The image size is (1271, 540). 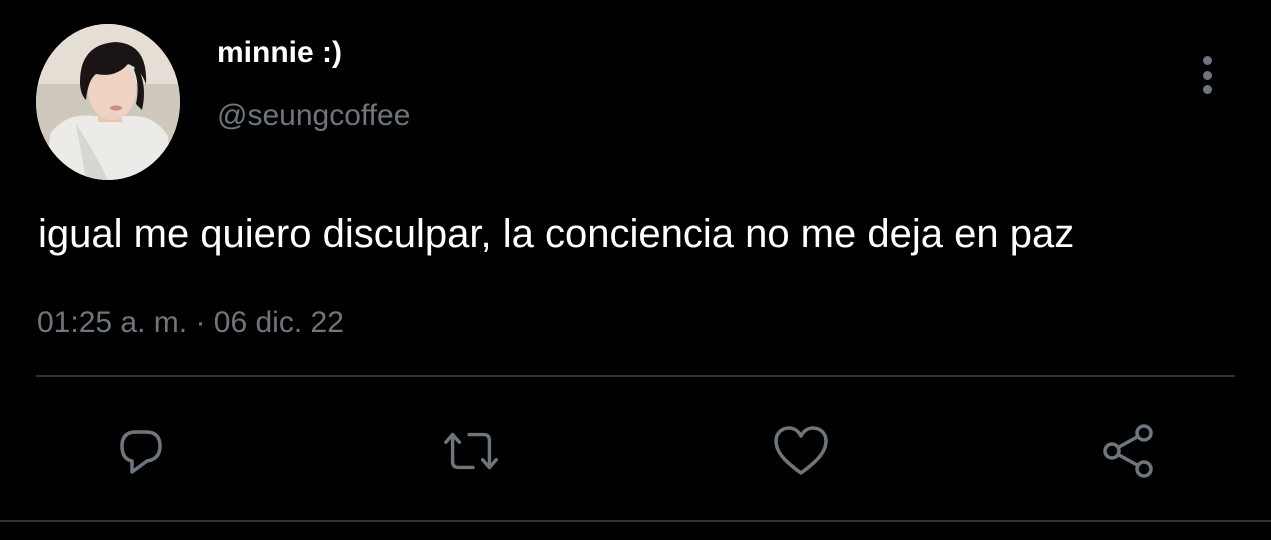 What do you see at coordinates (112, 322) in the screenshot?
I see `tweet-time: 01:25 a. m.` at bounding box center [112, 322].